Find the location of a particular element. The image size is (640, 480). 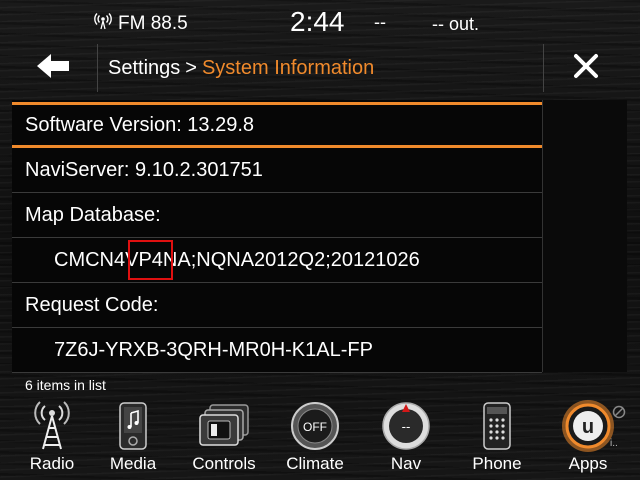

list-item-label: Map Database: is located at coordinates (93, 214).